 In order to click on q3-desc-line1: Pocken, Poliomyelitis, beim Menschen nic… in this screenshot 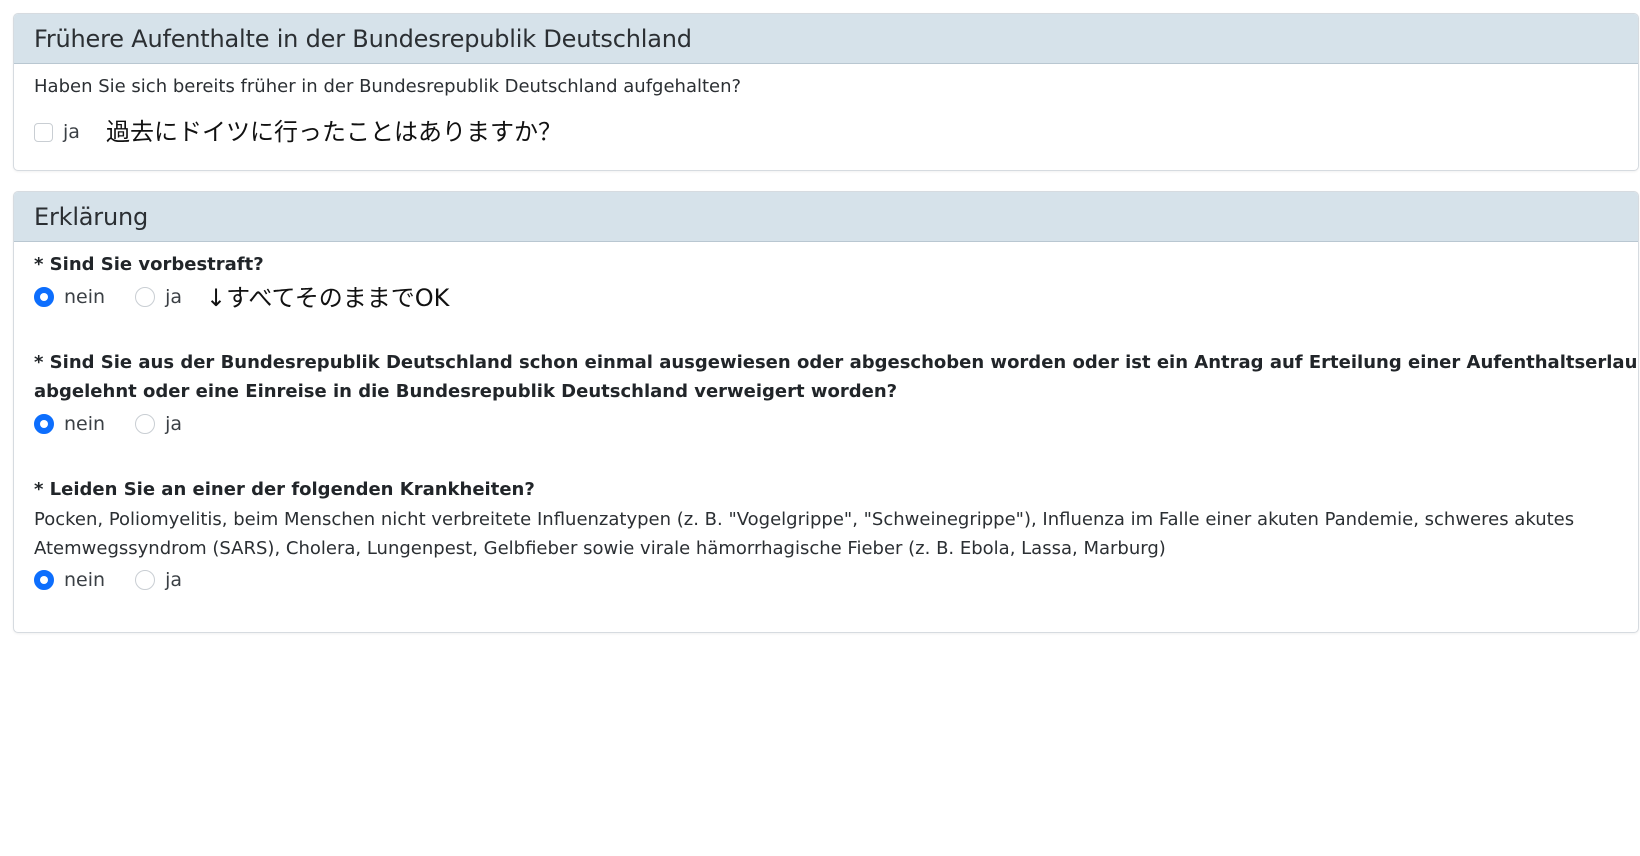, I will do `click(804, 519)`.